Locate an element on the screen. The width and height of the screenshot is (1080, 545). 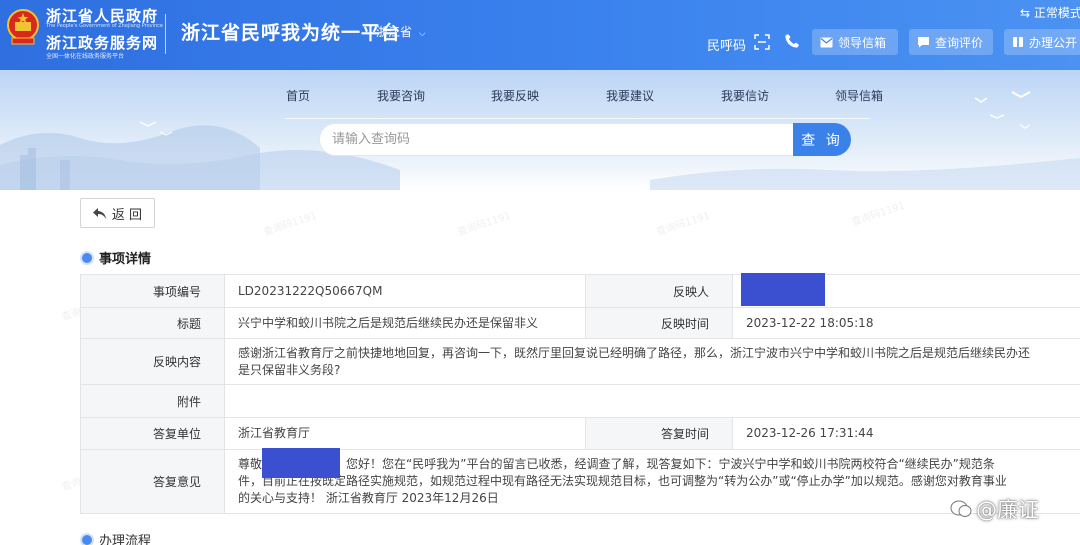
process-public-label: 办理公开 is located at coordinates (1053, 42).